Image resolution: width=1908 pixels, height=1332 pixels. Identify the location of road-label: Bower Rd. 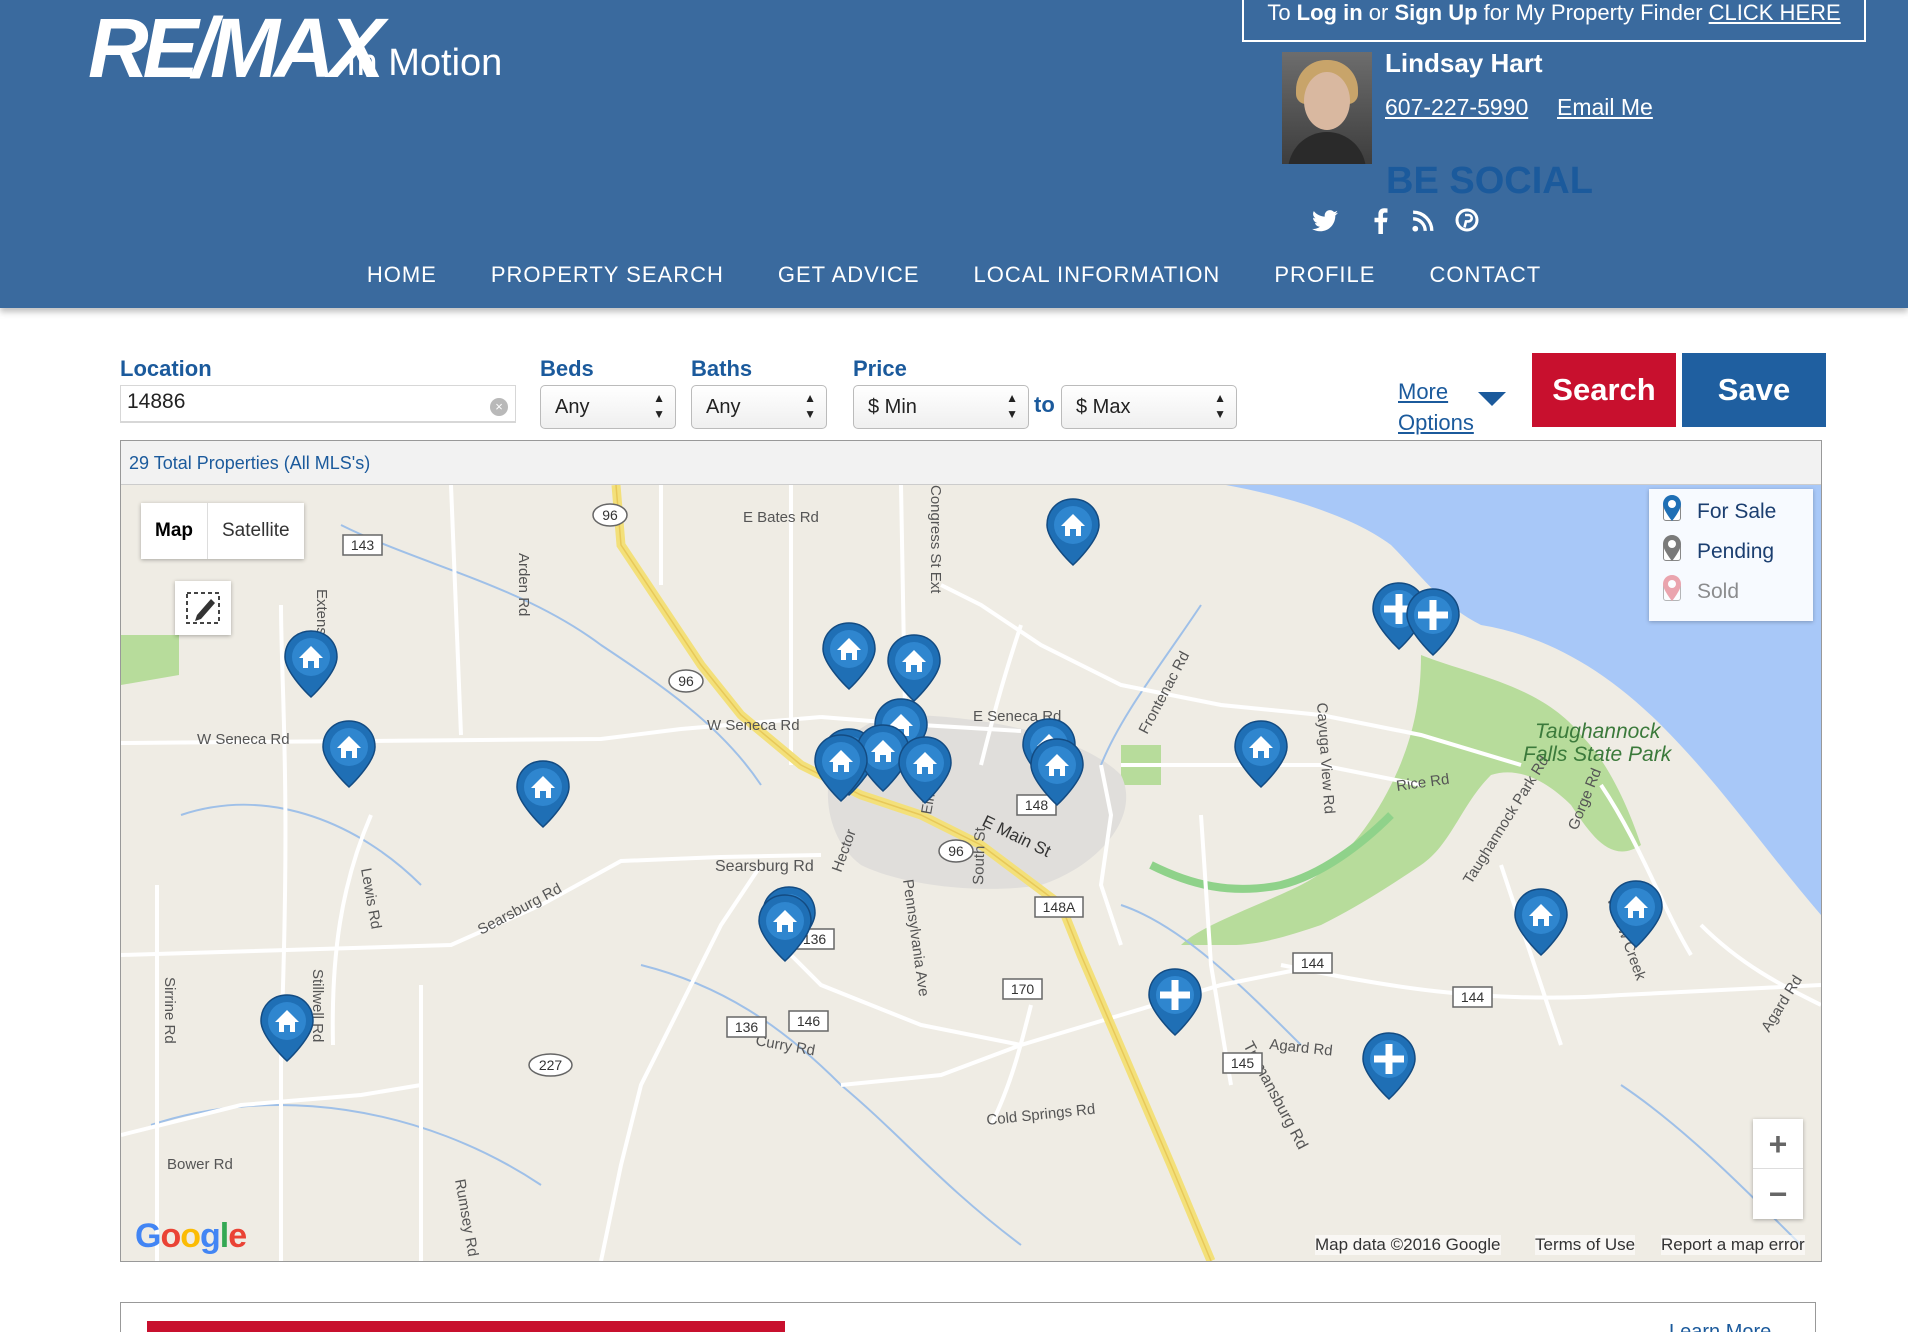
(200, 1164).